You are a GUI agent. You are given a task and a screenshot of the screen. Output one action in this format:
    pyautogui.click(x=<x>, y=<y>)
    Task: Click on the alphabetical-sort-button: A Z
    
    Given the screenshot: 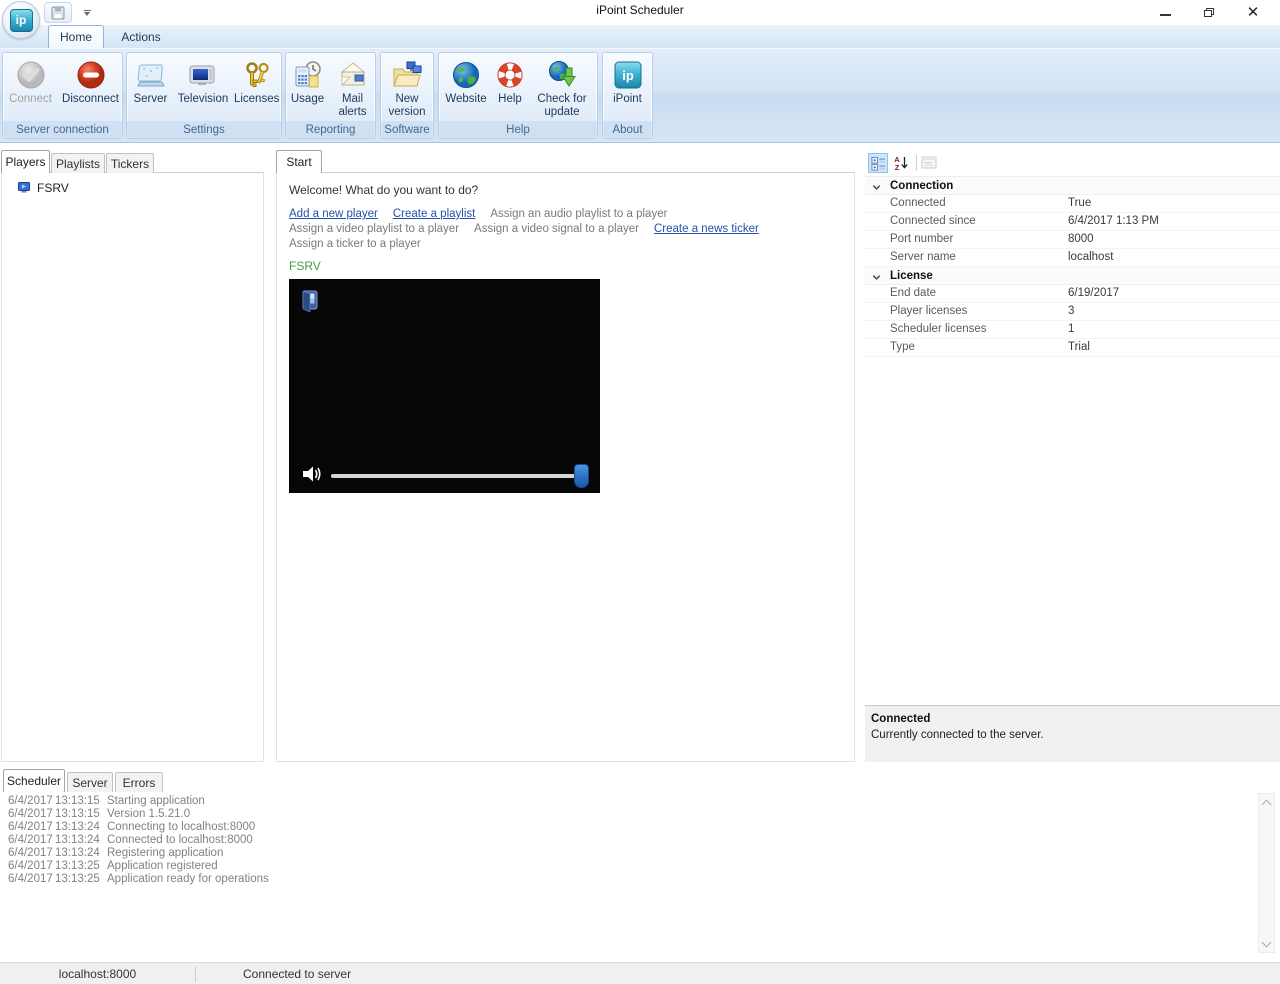 What is the action you would take?
    pyautogui.click(x=901, y=163)
    